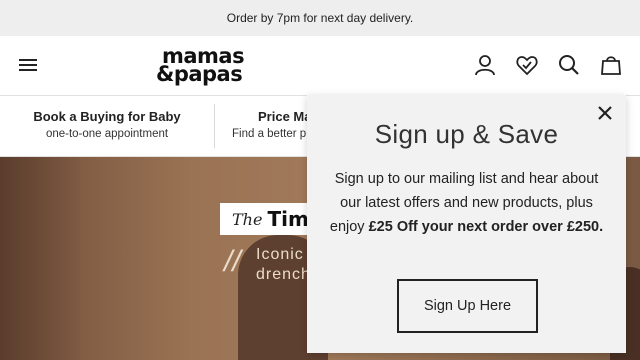 This screenshot has height=360, width=640. Describe the element at coordinates (280, 254) in the screenshot. I see `hero-copy-line: Iconic` at that location.